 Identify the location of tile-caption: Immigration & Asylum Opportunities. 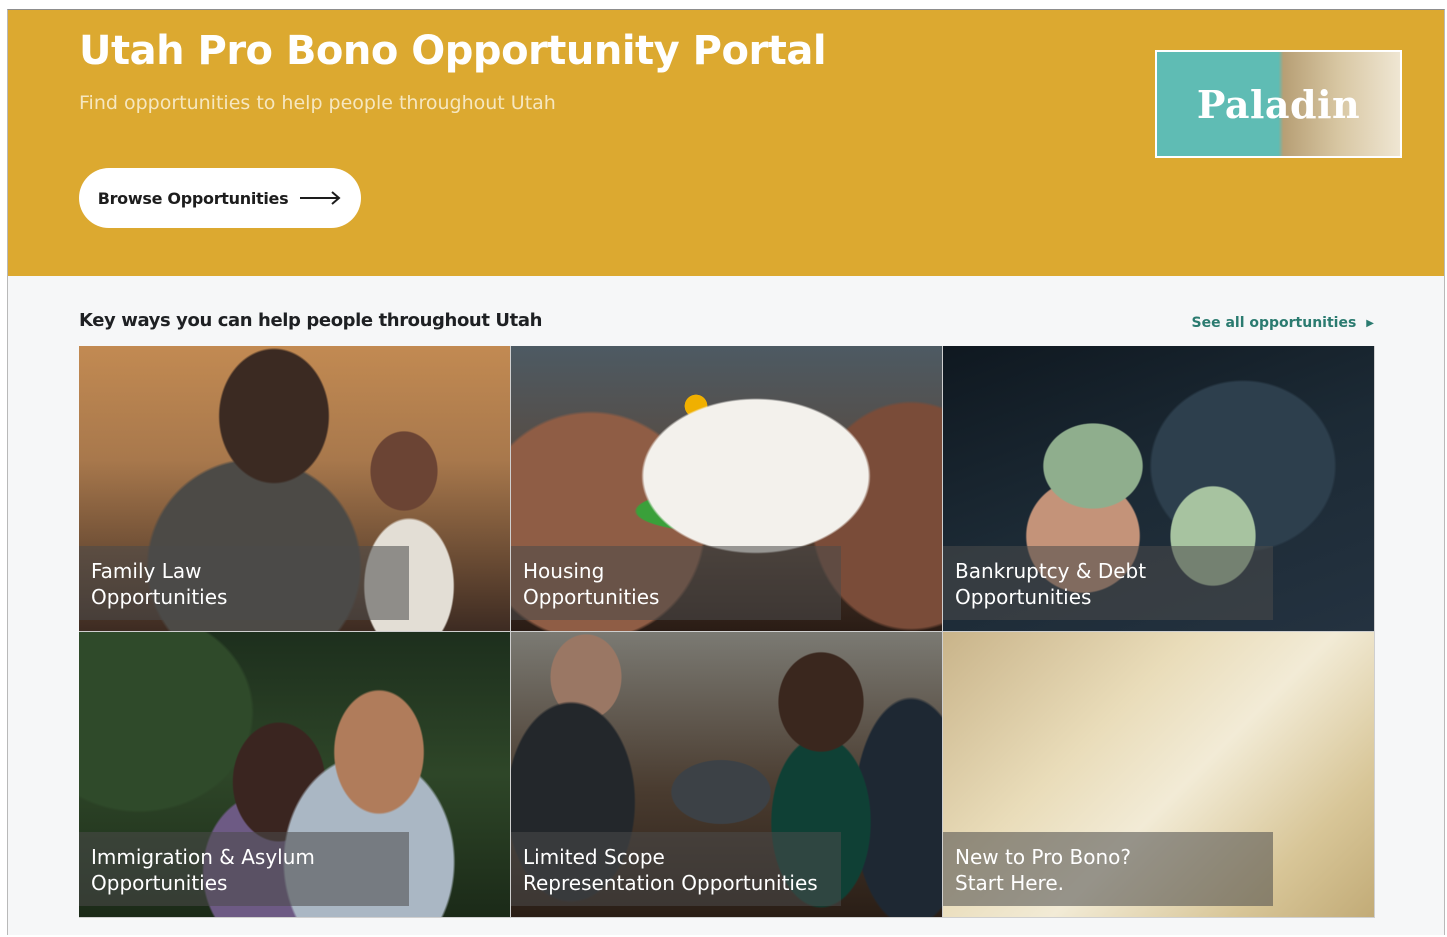
(244, 869).